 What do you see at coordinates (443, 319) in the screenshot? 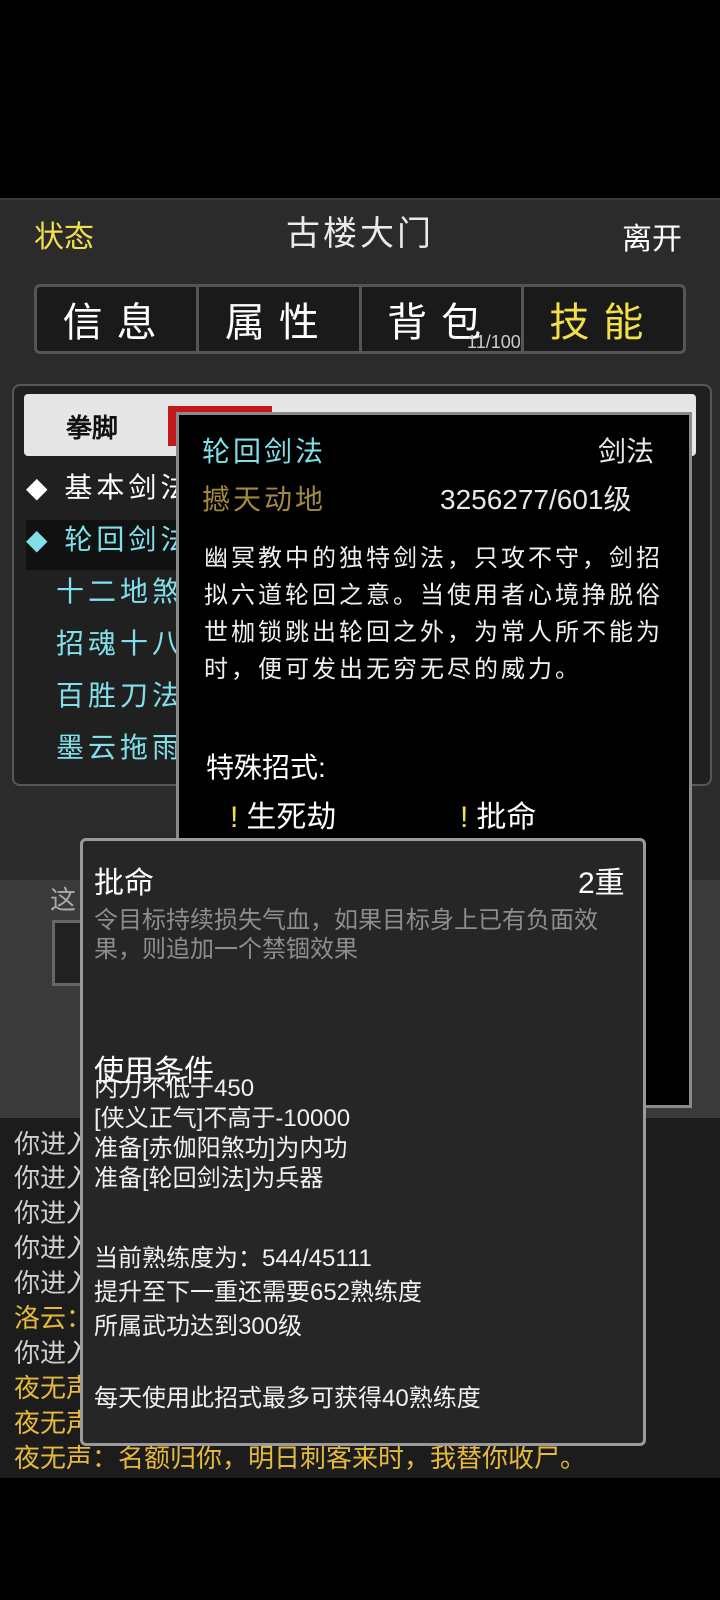
I see `tab-bag: 背包 11/100` at bounding box center [443, 319].